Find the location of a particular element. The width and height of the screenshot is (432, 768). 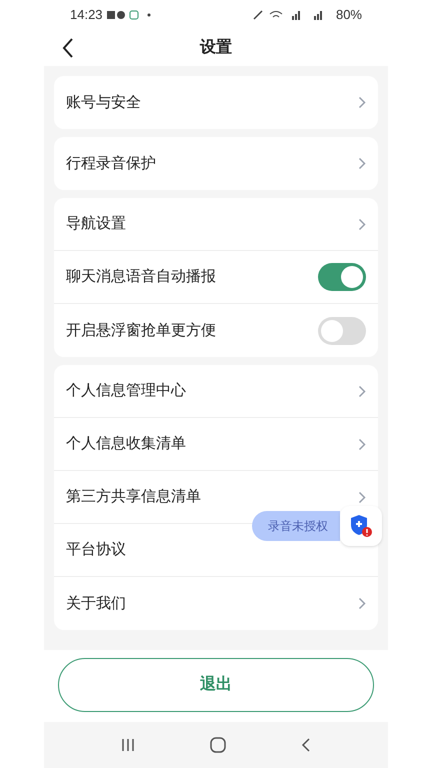

notification-icons is located at coordinates (129, 15).